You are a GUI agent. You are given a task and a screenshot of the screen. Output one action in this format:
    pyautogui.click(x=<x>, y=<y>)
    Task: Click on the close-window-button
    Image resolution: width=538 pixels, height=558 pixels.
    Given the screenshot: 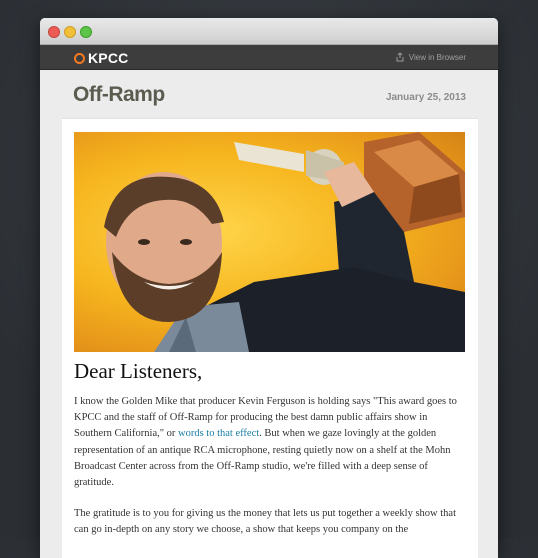 What is the action you would take?
    pyautogui.click(x=54, y=32)
    